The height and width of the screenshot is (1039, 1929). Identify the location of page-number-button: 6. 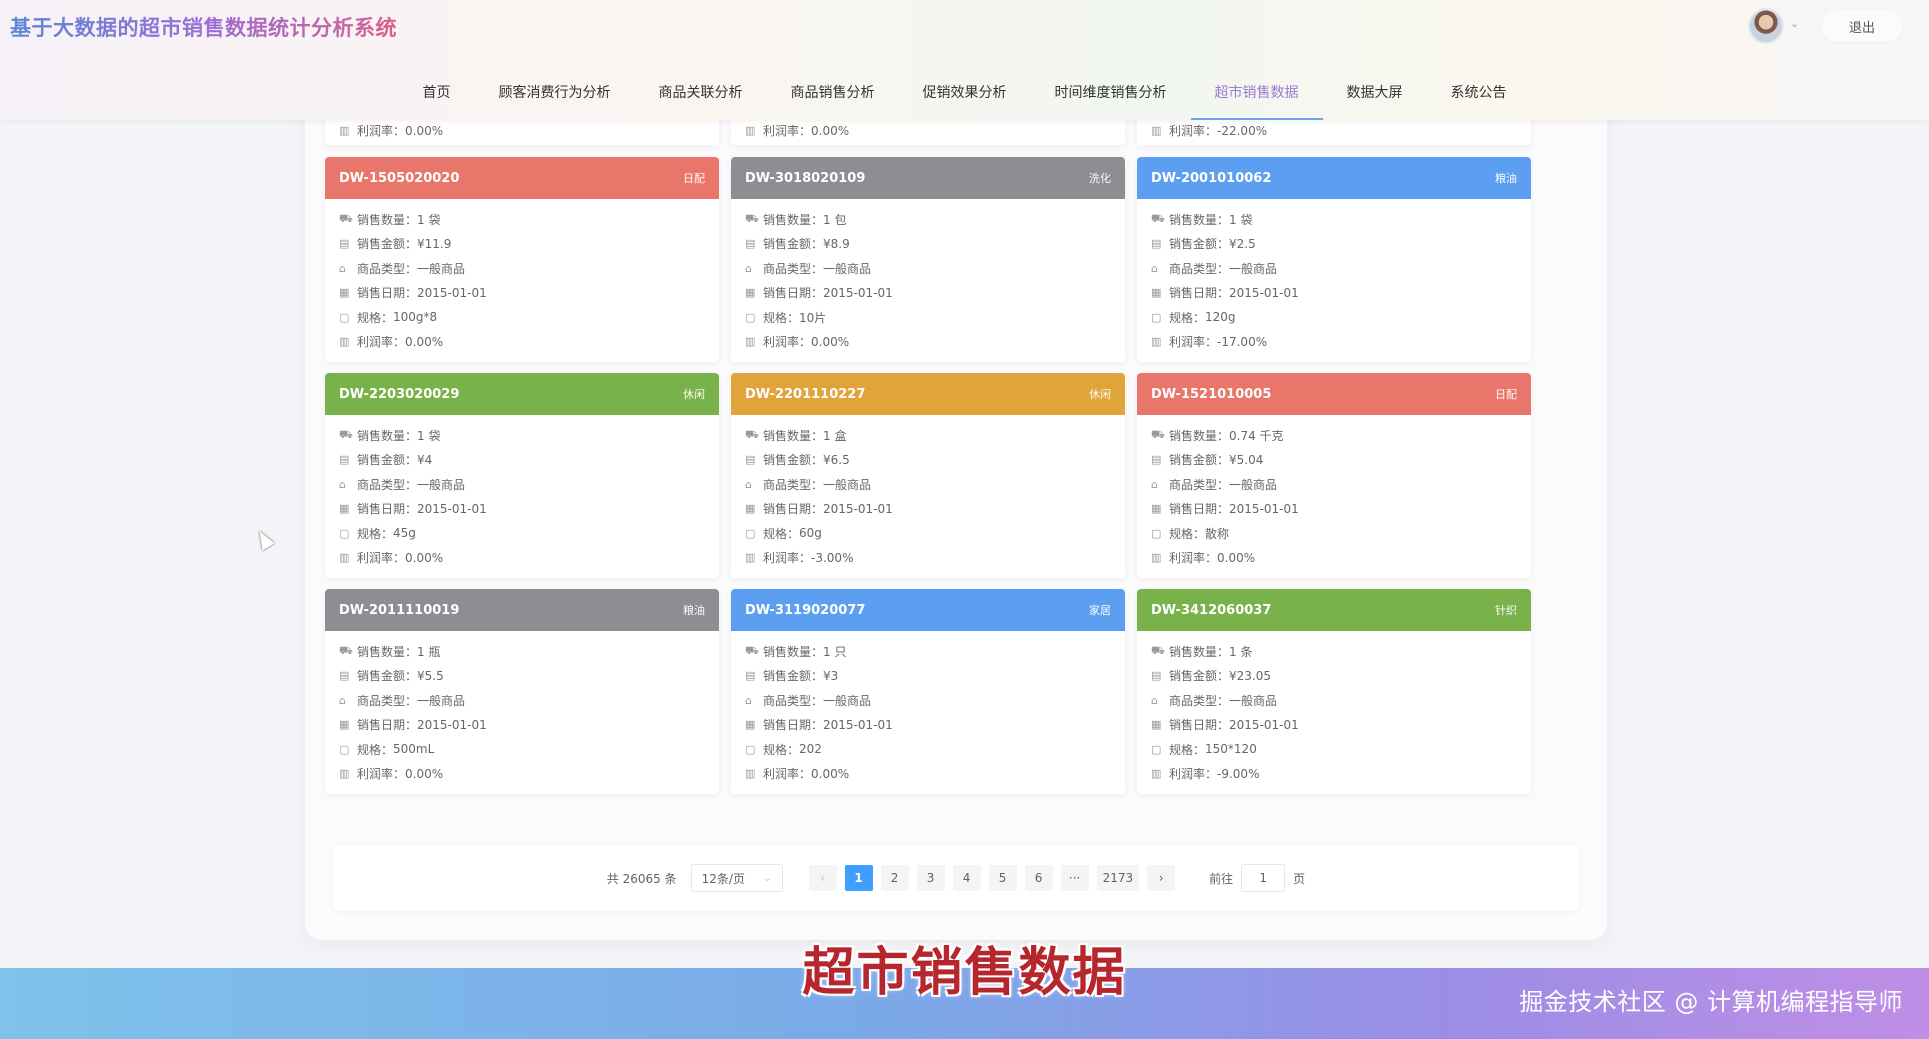
(1038, 878).